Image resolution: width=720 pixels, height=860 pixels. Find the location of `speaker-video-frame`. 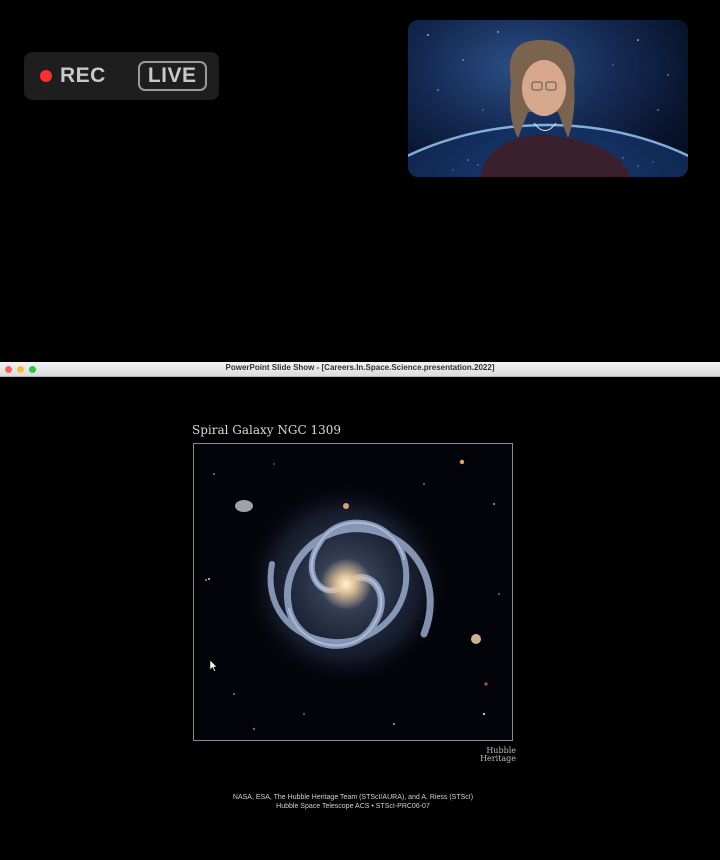

speaker-video-frame is located at coordinates (548, 104).